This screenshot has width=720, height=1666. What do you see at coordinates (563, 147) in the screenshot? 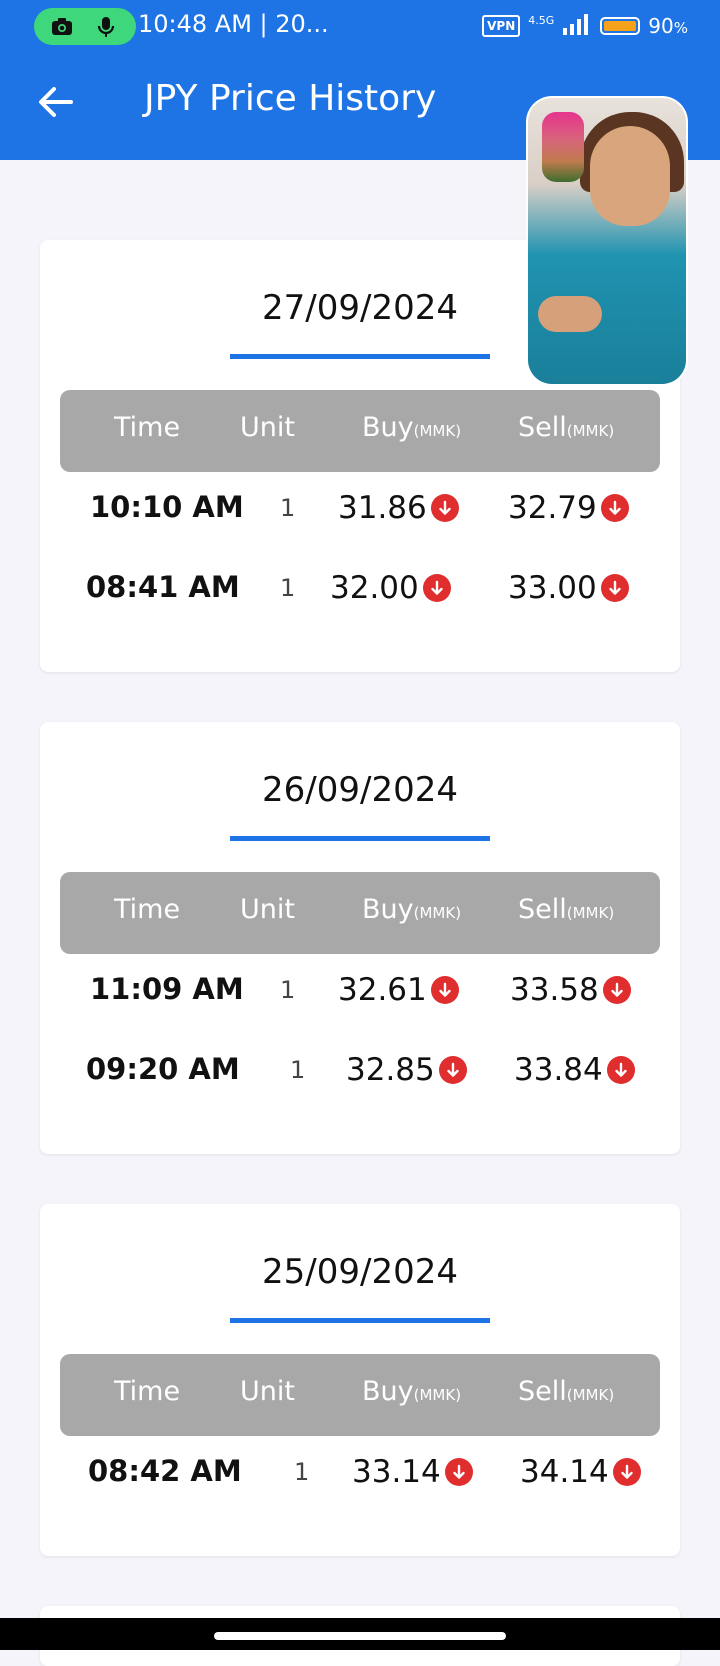
I see `self-view-thumbnail` at bounding box center [563, 147].